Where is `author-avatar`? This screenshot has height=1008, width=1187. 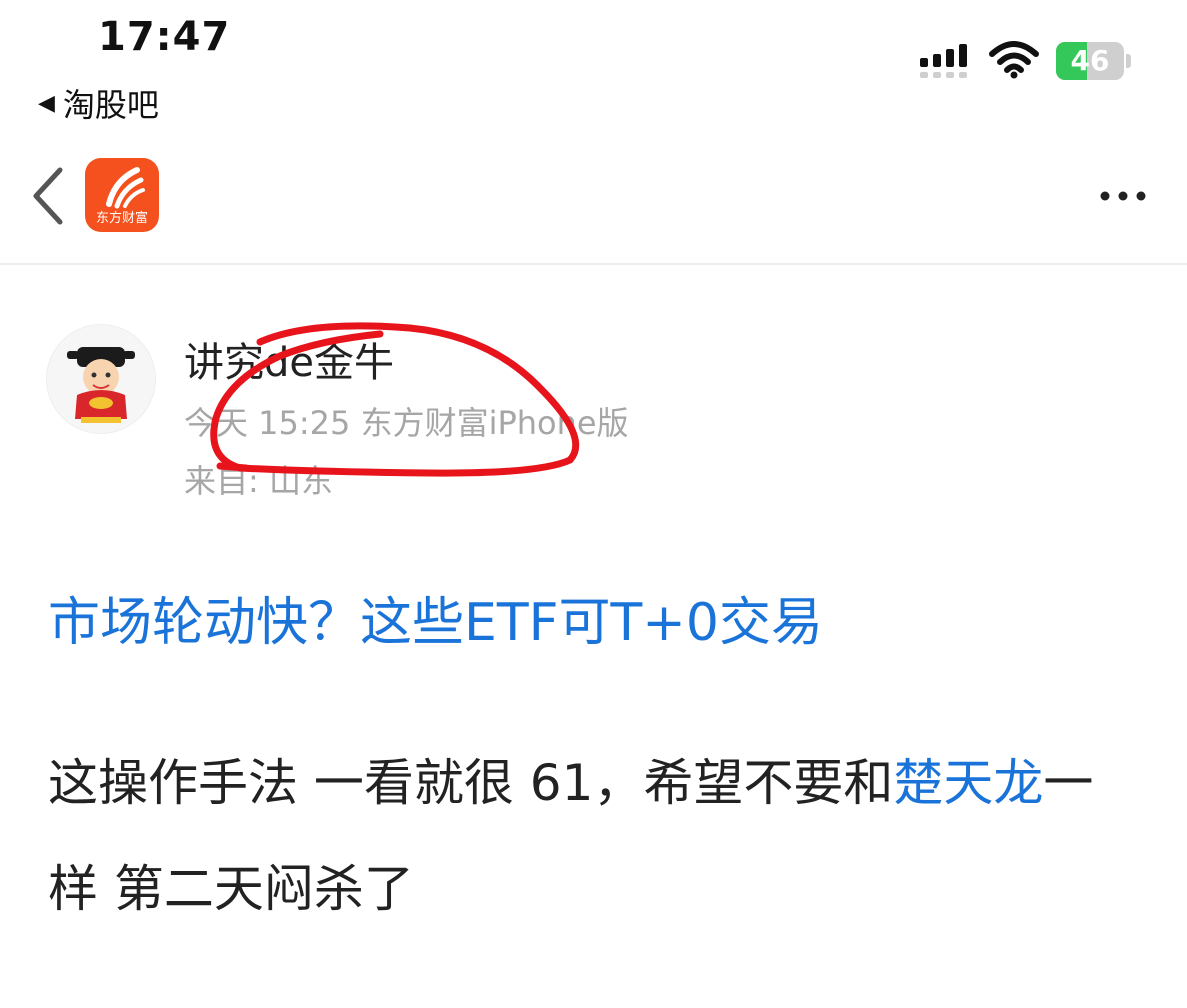 author-avatar is located at coordinates (101, 379).